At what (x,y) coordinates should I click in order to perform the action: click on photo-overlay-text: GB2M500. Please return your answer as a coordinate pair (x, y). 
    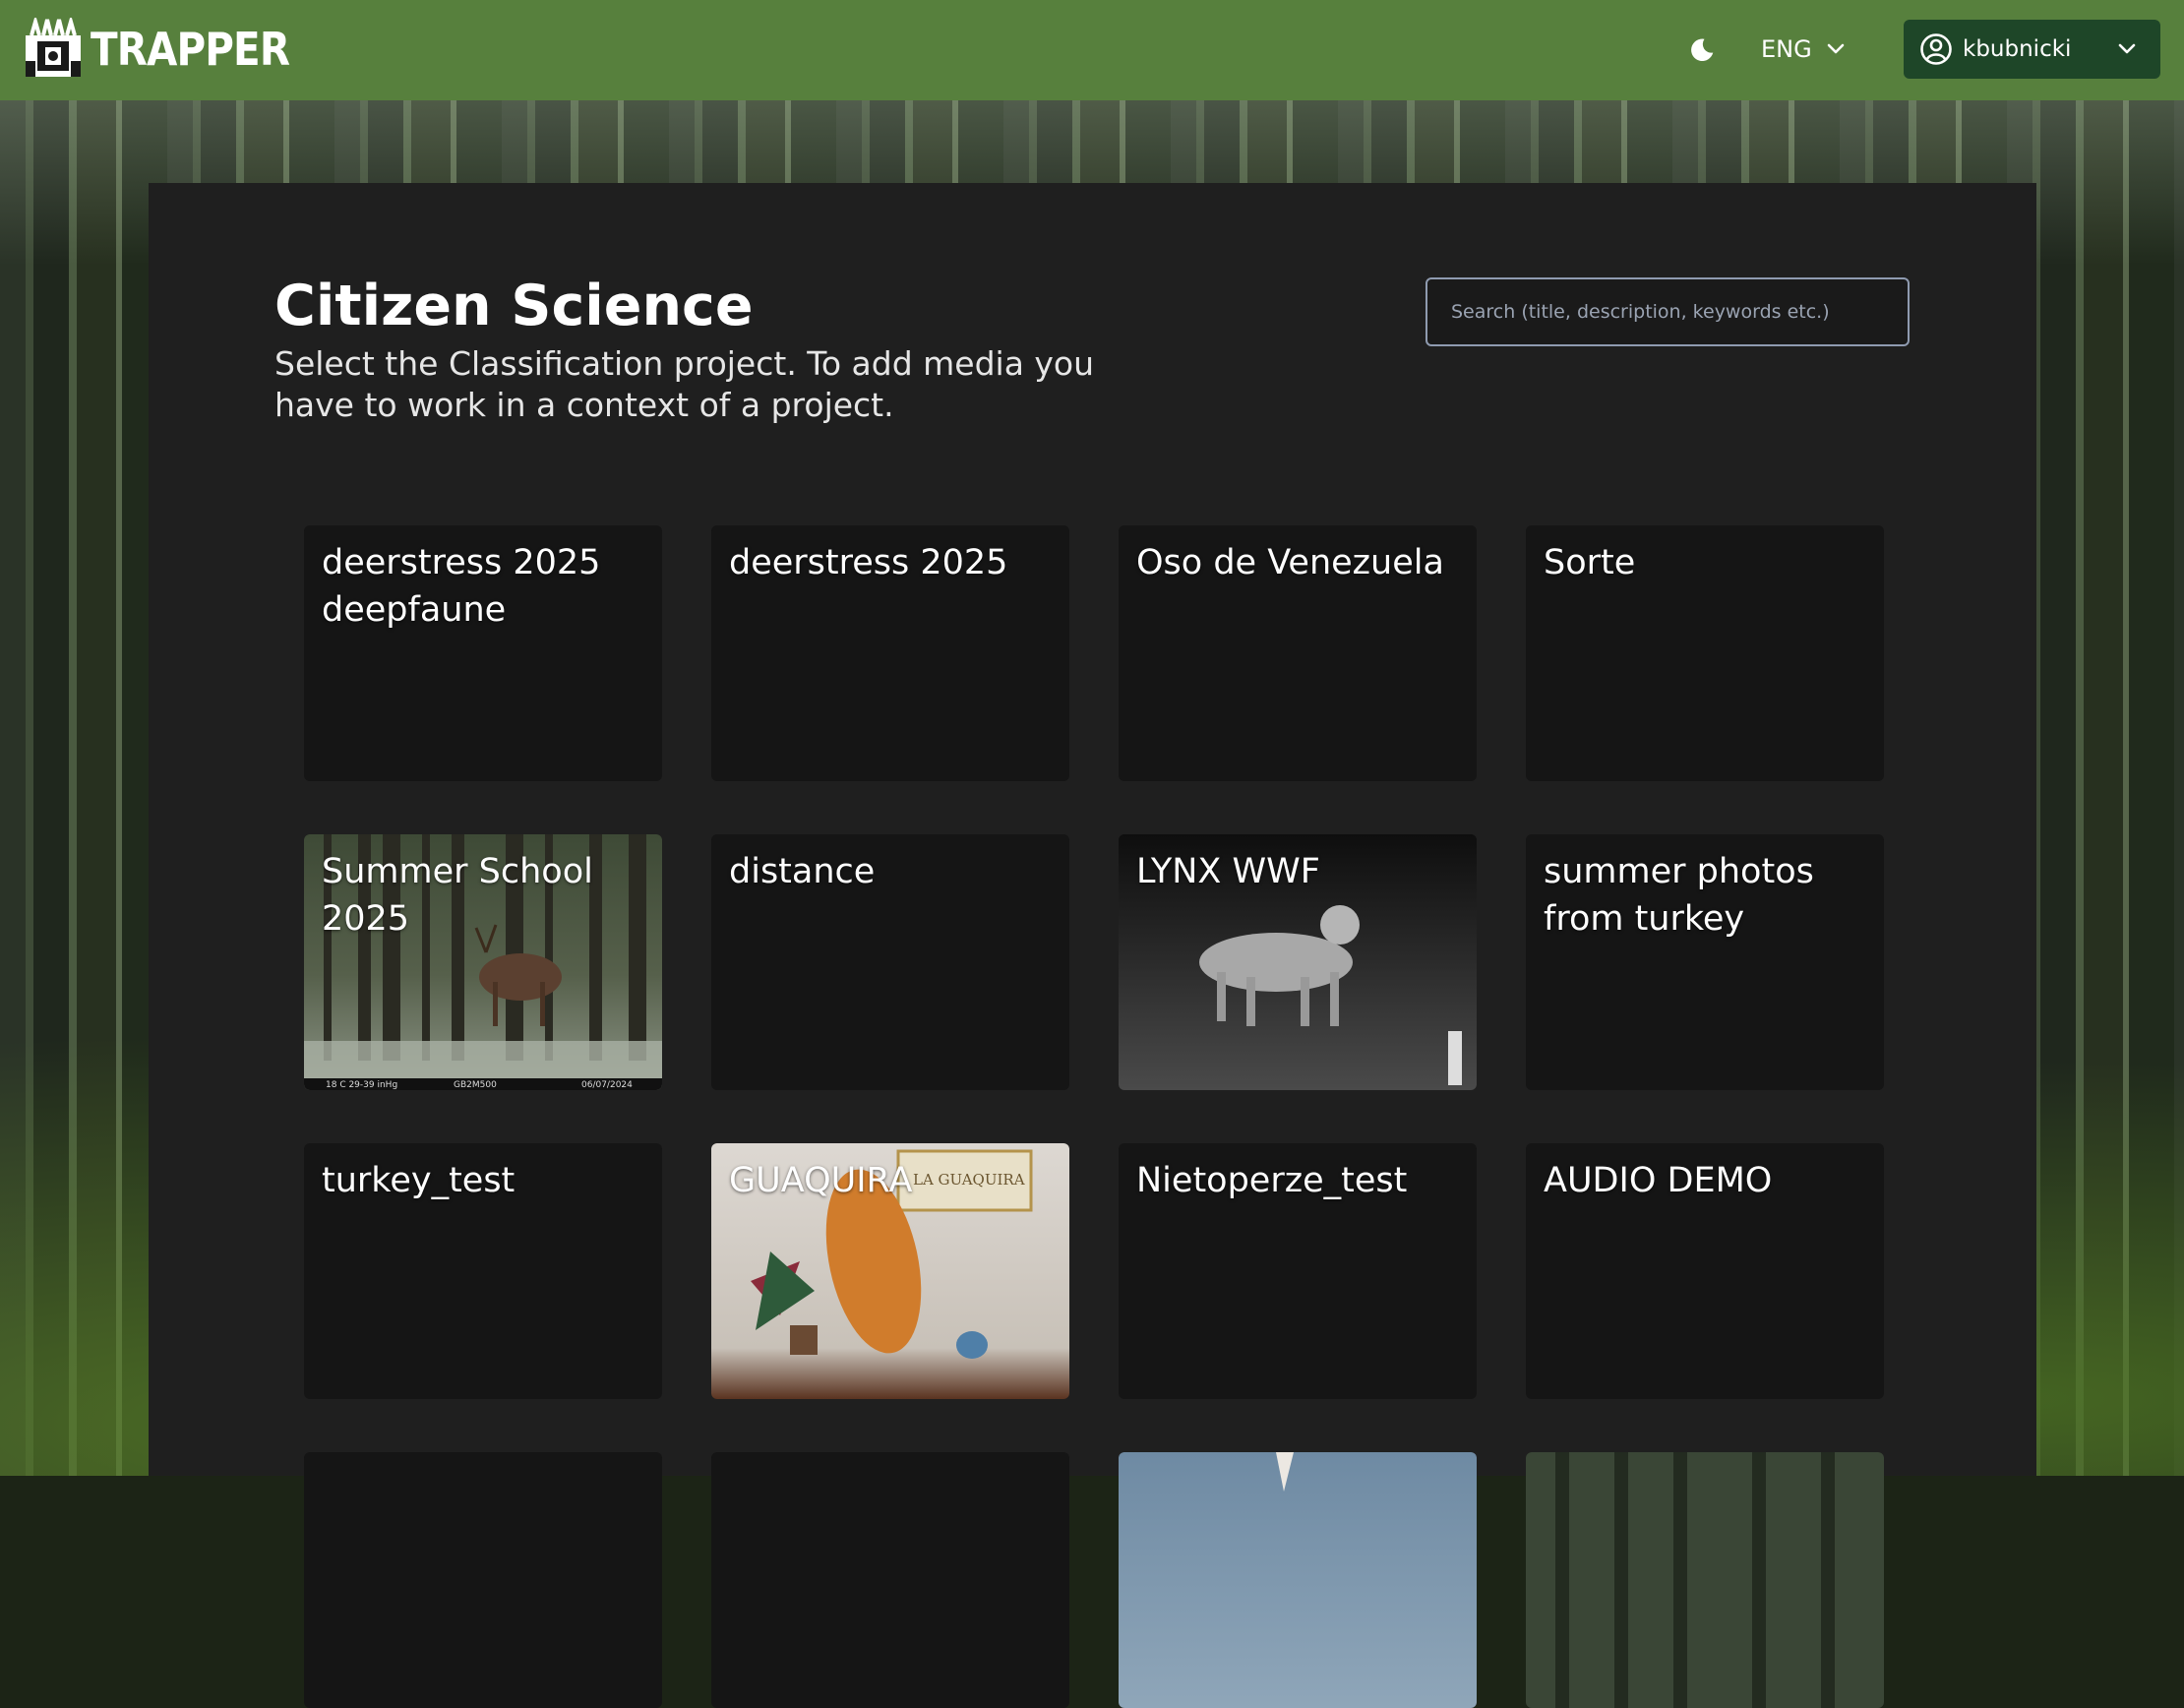
    Looking at the image, I should click on (475, 1085).